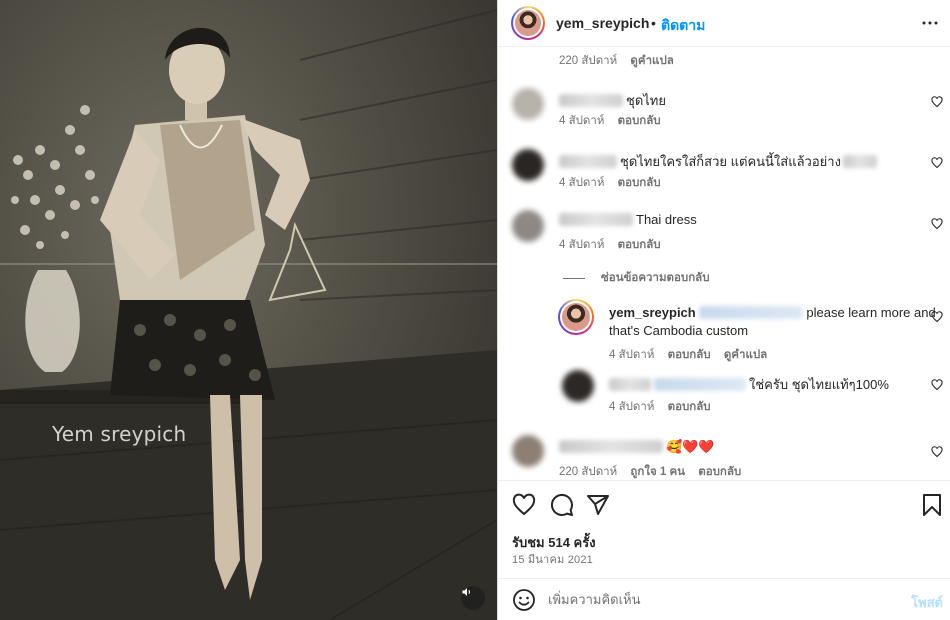 Image resolution: width=950 pixels, height=620 pixels. What do you see at coordinates (724, 529) in the screenshot?
I see `action-bar: รับชม 514 ครั้ง 15 มีนาคม 2021` at bounding box center [724, 529].